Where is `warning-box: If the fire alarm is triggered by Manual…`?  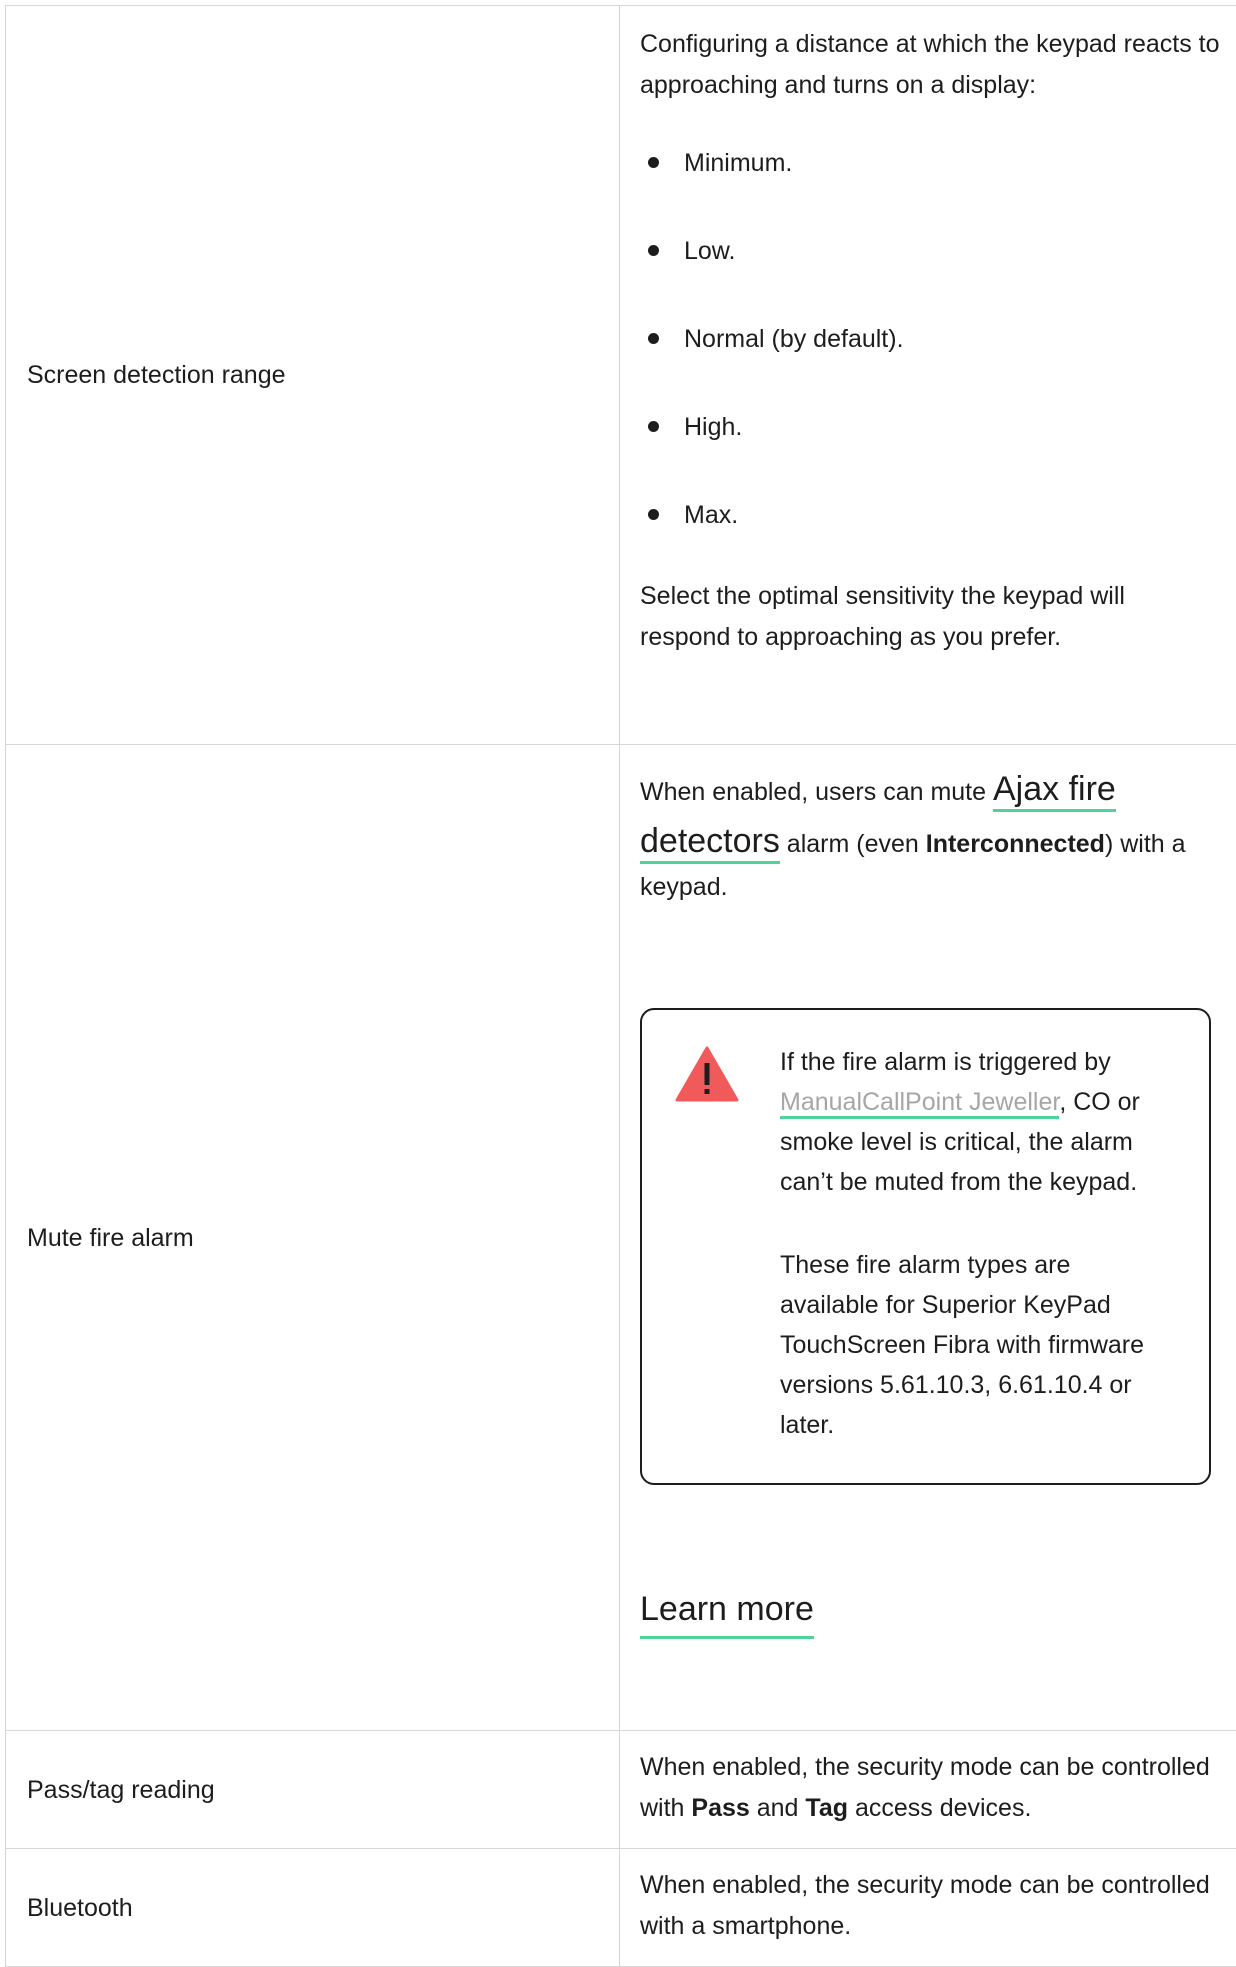 warning-box: If the fire alarm is triggered by Manual… is located at coordinates (925, 1246).